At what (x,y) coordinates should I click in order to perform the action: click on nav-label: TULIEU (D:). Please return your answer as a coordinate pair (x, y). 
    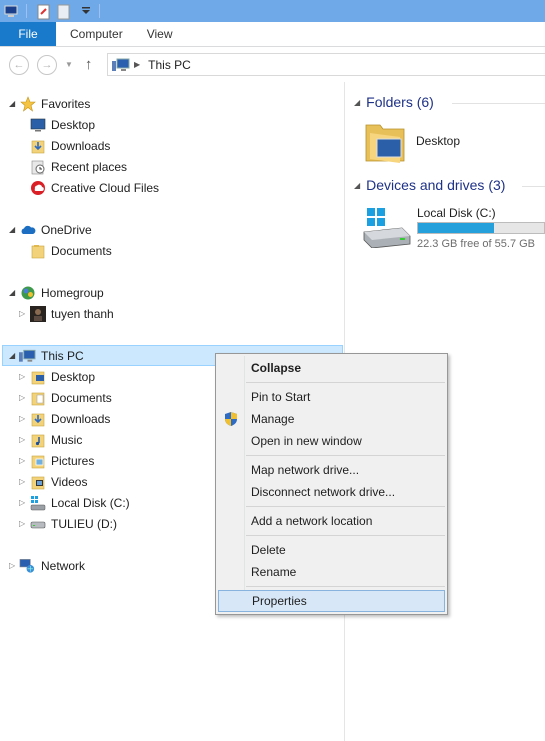
    Looking at the image, I should click on (84, 523).